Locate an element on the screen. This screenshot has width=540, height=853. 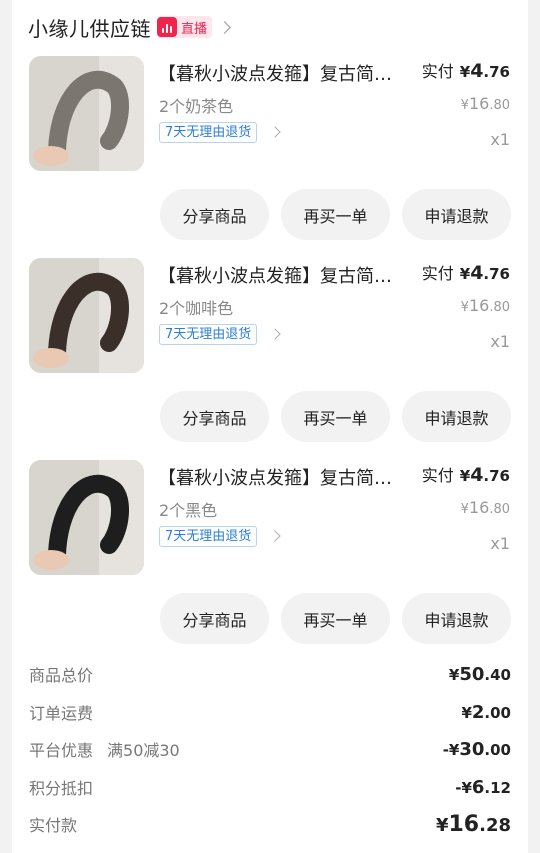
summary-points-symbol: -¥ is located at coordinates (463, 787).